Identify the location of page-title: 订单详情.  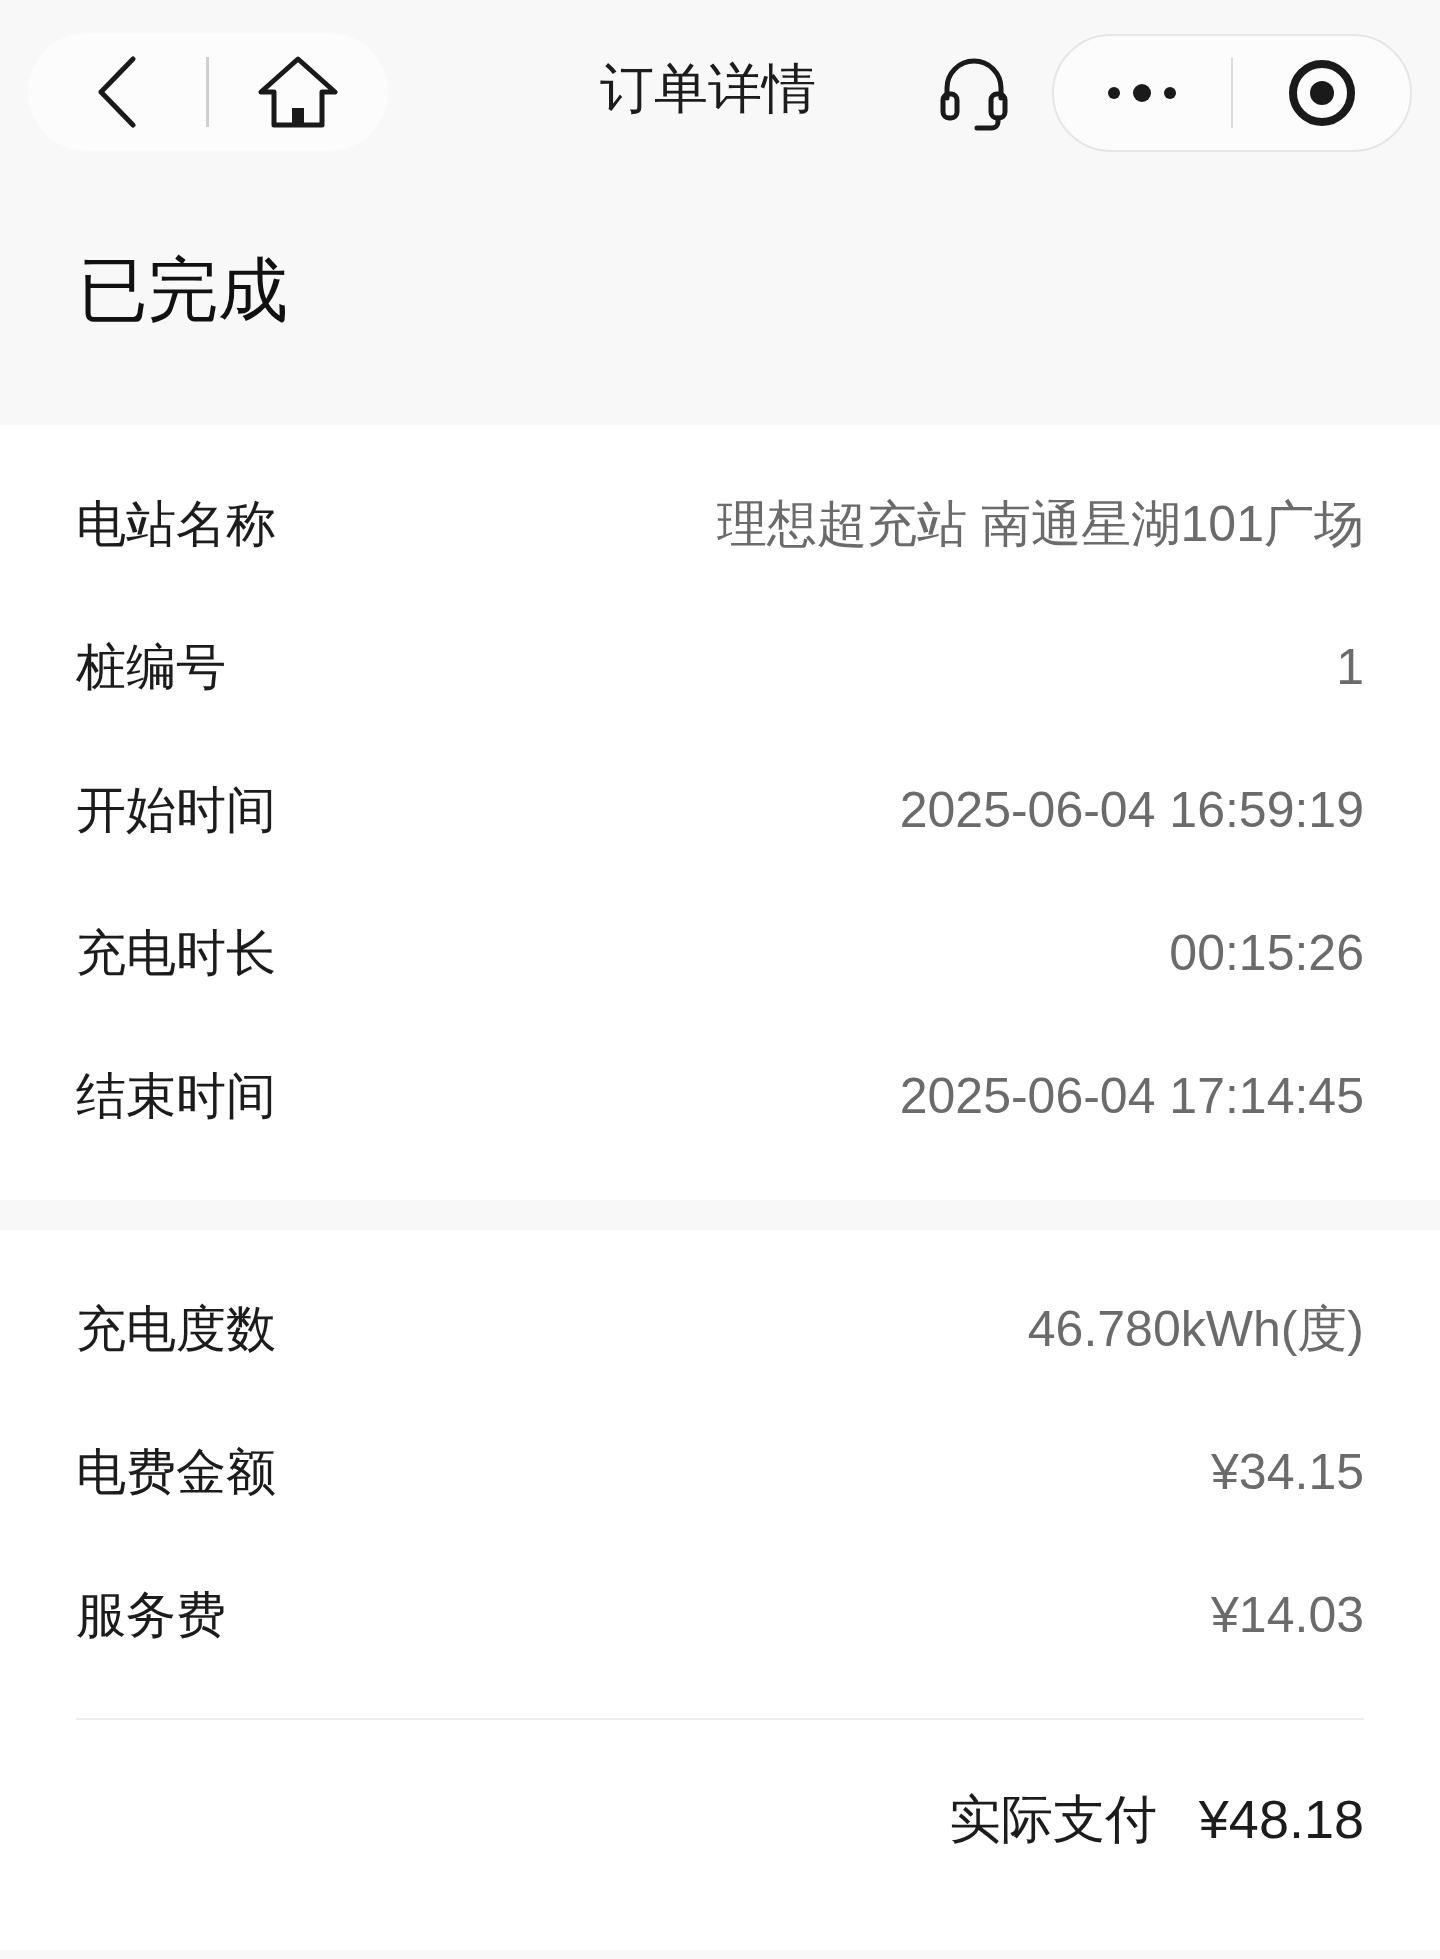
(708, 88).